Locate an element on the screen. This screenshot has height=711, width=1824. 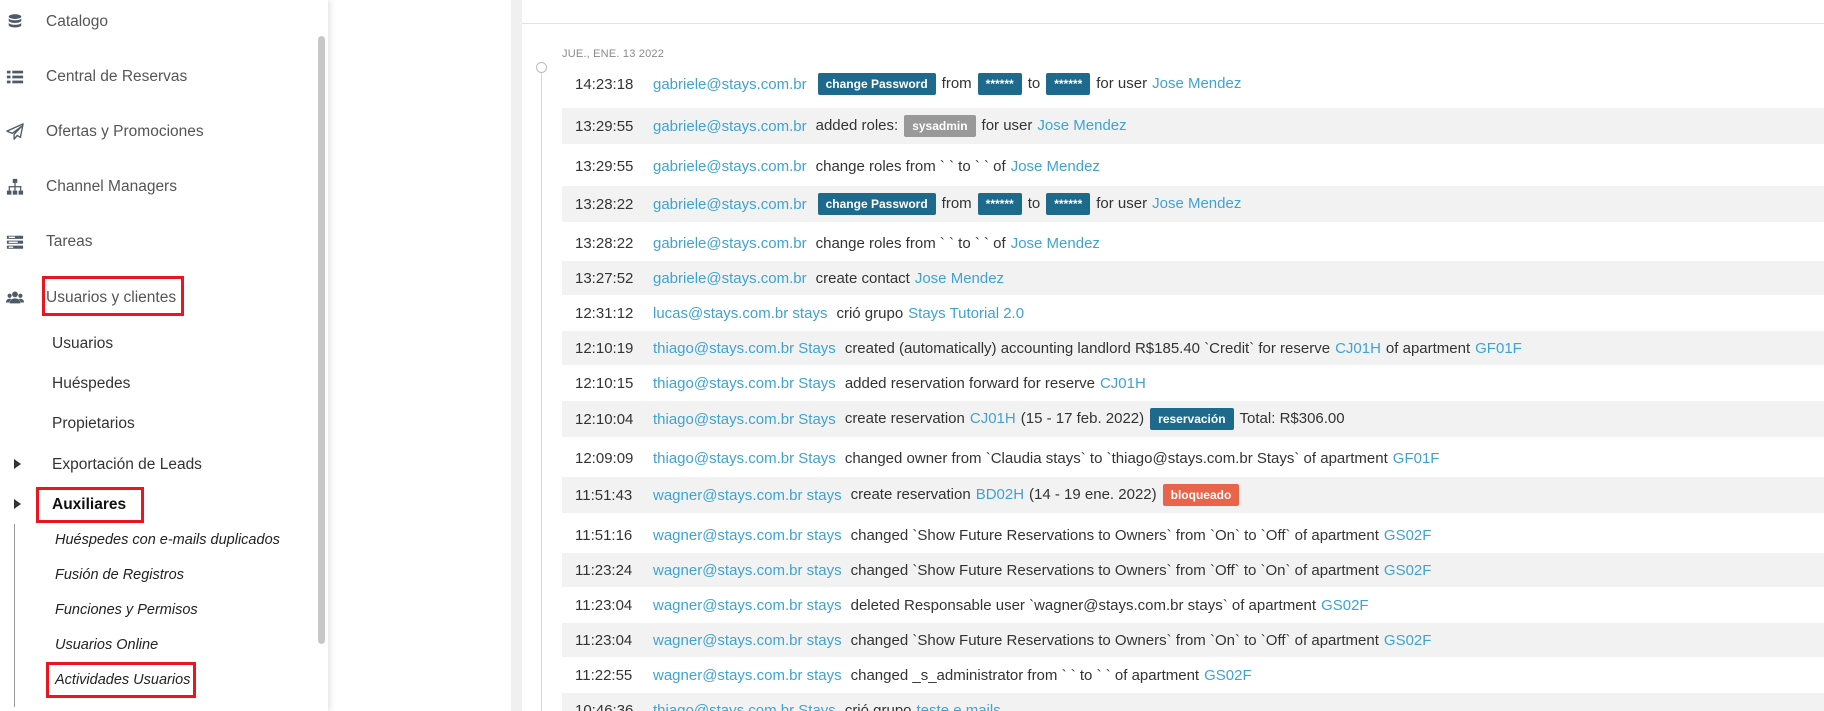
list-icon is located at coordinates (15, 77).